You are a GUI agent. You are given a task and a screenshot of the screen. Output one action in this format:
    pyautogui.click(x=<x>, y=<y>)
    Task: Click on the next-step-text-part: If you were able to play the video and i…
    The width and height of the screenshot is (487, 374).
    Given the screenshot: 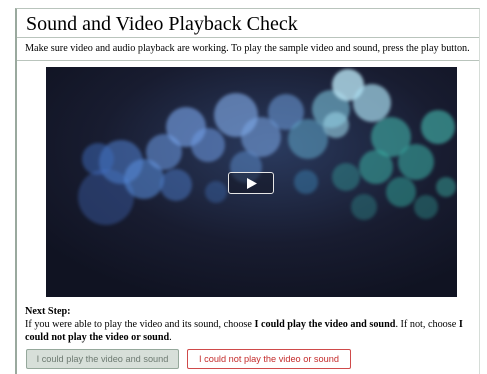 What is the action you would take?
    pyautogui.click(x=140, y=324)
    